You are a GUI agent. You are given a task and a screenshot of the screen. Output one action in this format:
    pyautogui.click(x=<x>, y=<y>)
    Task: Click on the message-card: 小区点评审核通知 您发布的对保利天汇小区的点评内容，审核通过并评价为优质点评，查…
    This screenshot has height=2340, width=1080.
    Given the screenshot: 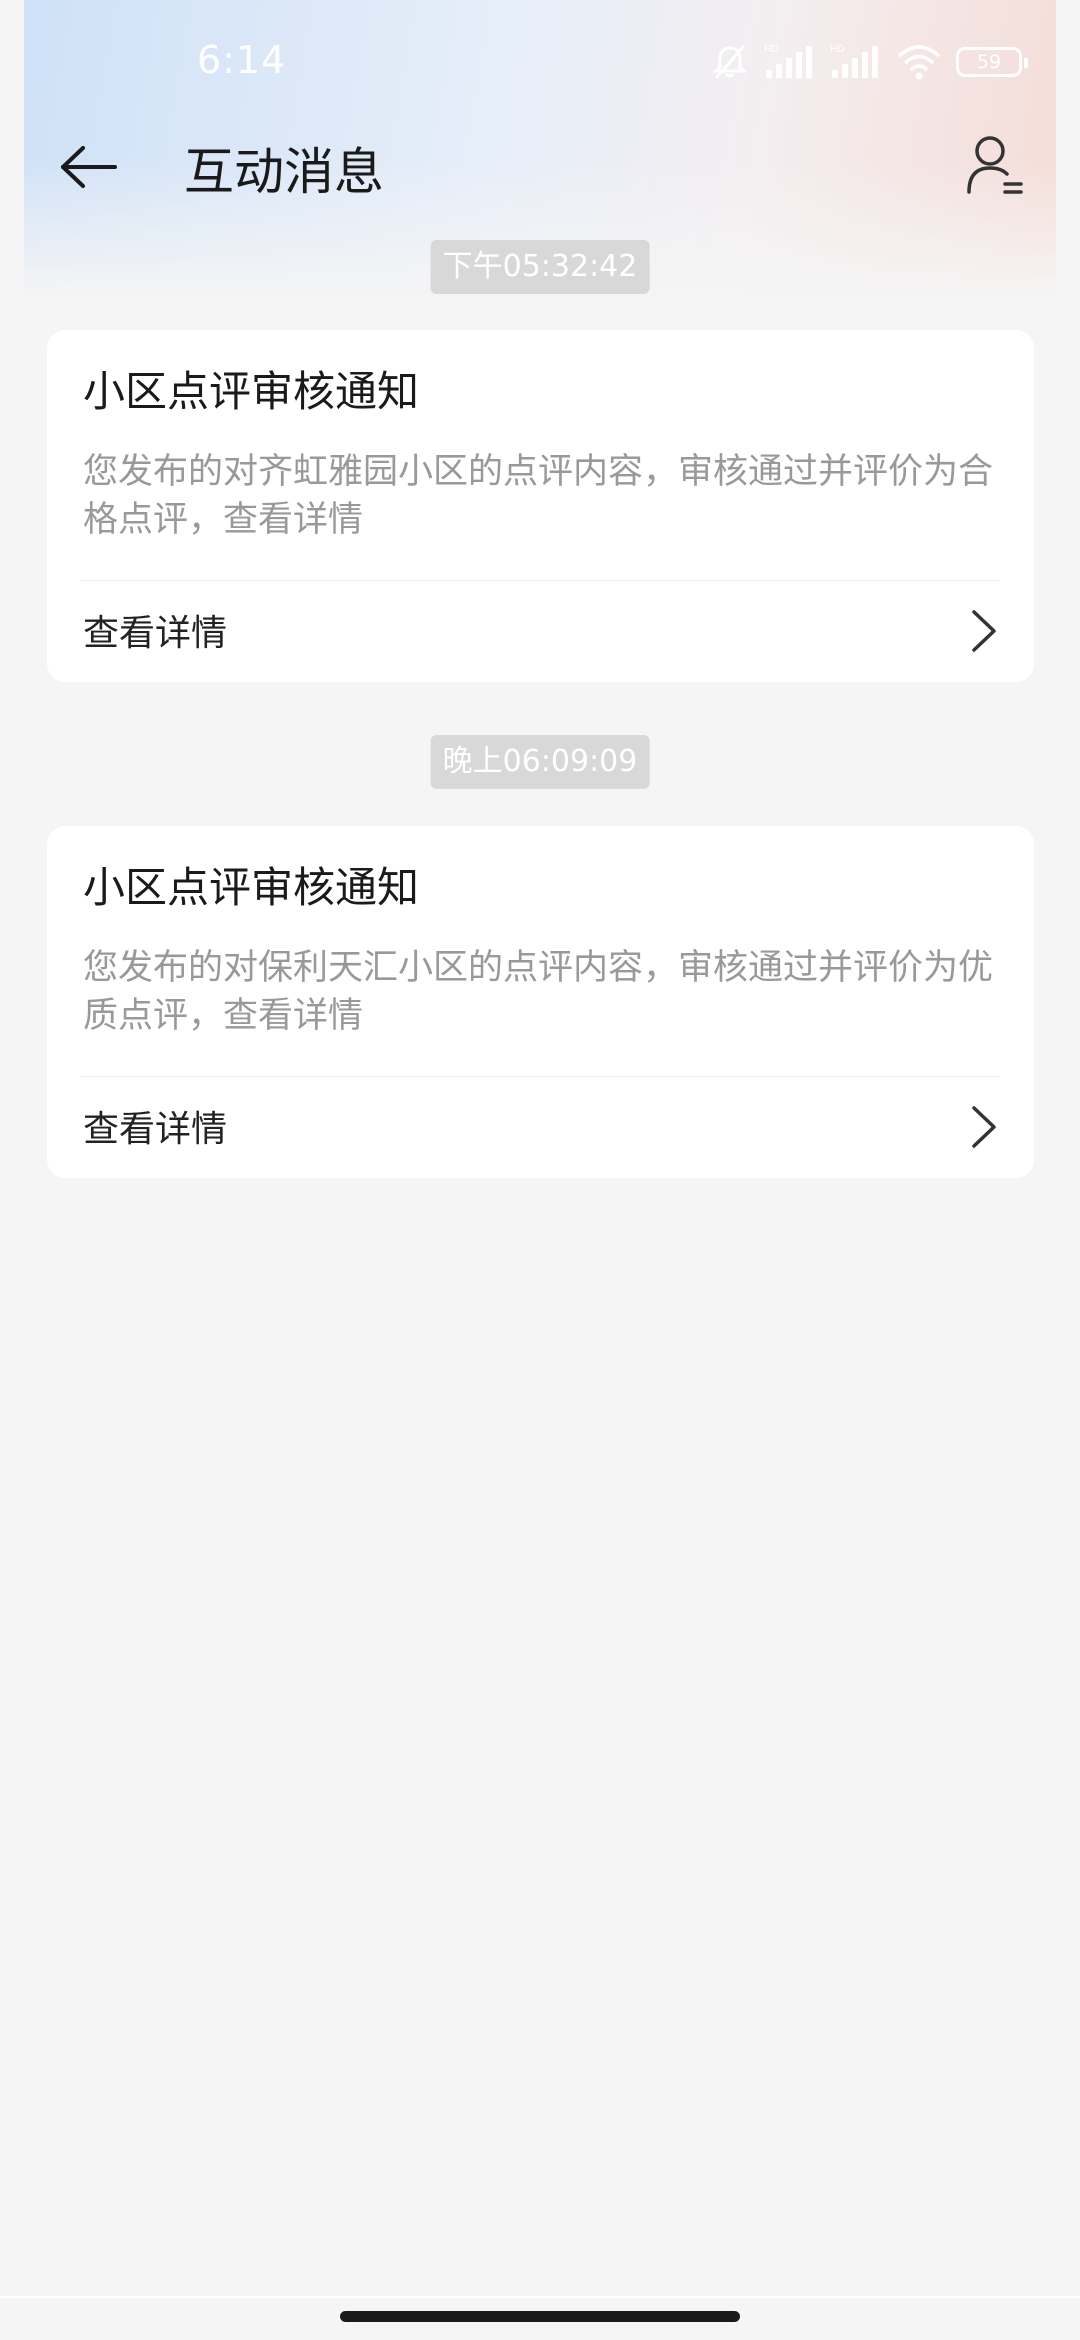 What is the action you would take?
    pyautogui.click(x=540, y=1002)
    